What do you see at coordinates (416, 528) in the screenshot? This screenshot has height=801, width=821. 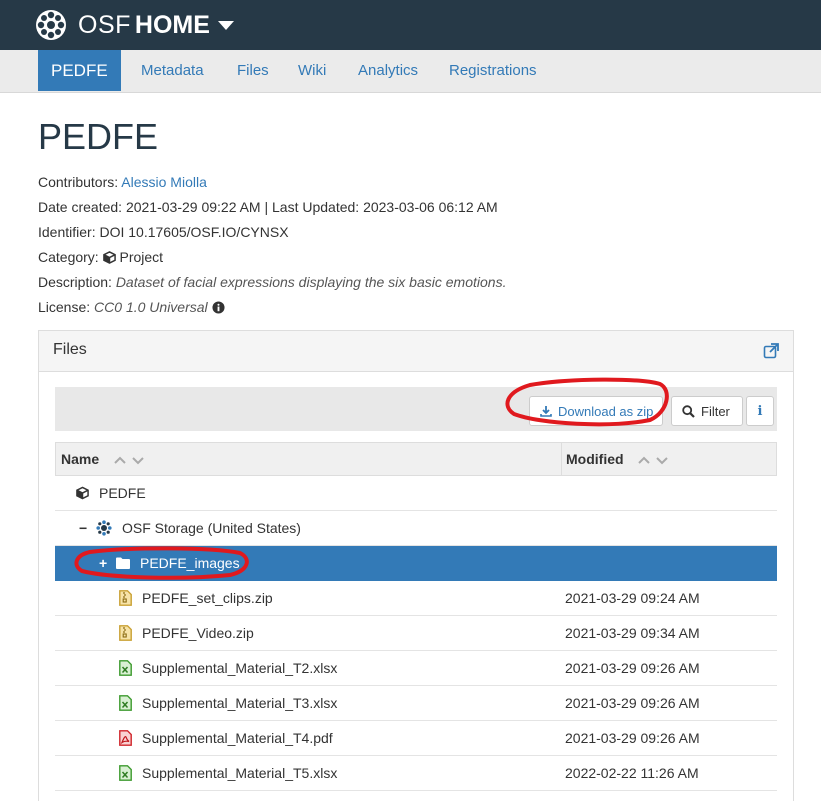 I see `tree-row-storage: − OSF Storage (United States)` at bounding box center [416, 528].